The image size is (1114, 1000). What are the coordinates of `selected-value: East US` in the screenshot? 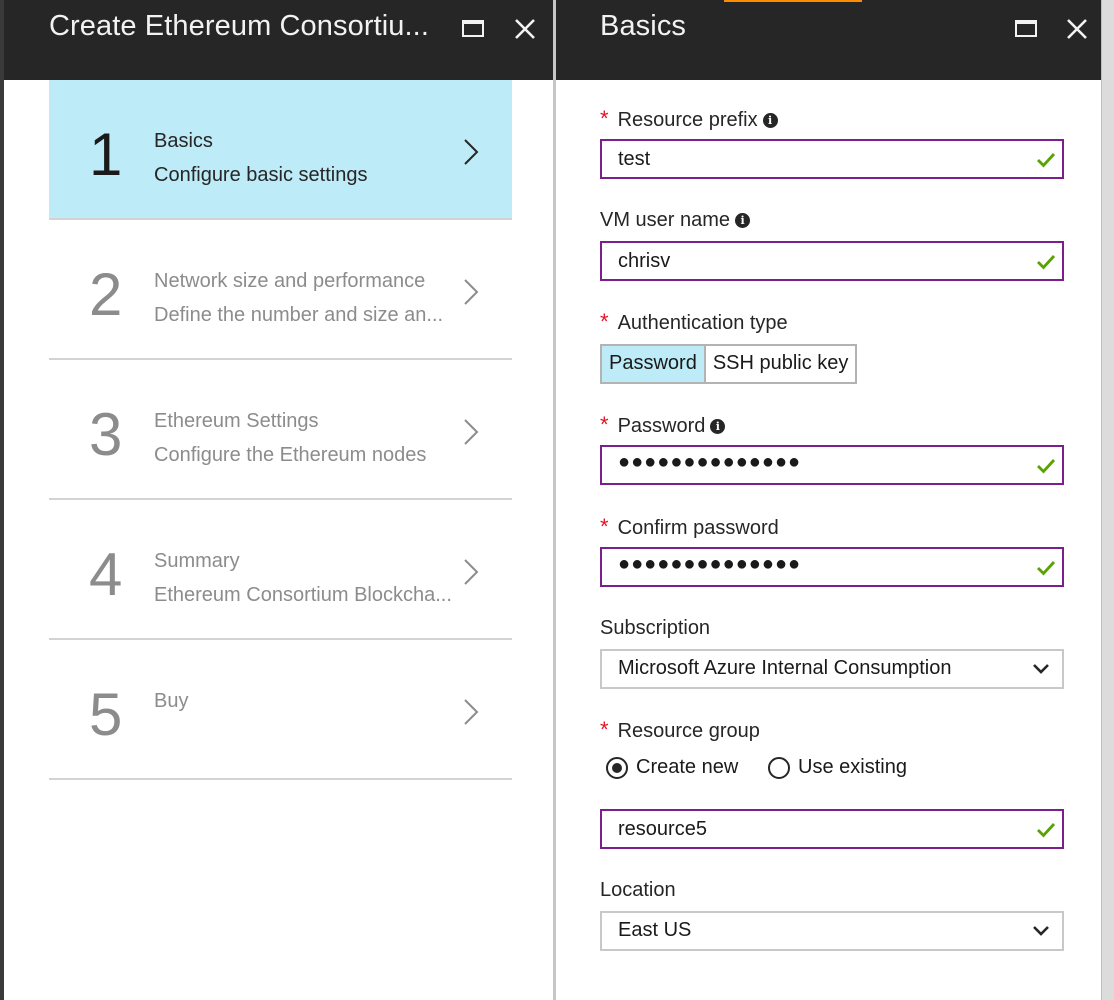 It's located at (655, 930).